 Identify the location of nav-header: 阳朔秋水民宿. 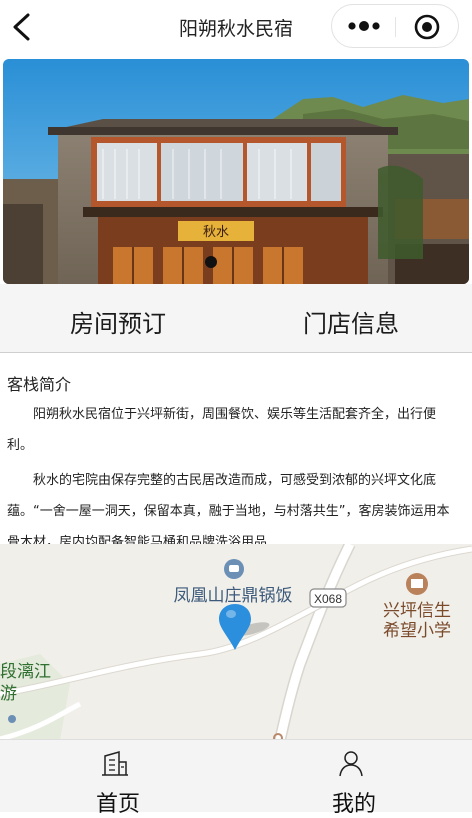
(236, 27).